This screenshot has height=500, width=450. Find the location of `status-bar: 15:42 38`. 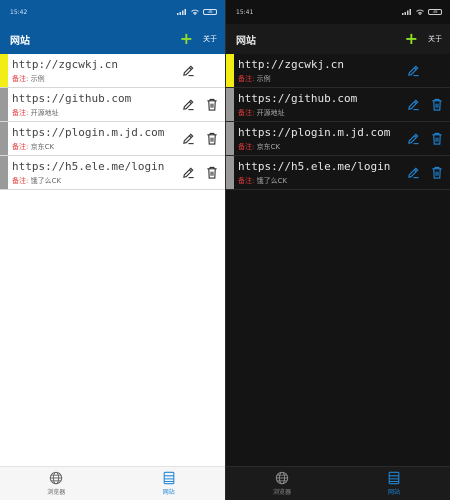

status-bar: 15:42 38 is located at coordinates (112, 12).